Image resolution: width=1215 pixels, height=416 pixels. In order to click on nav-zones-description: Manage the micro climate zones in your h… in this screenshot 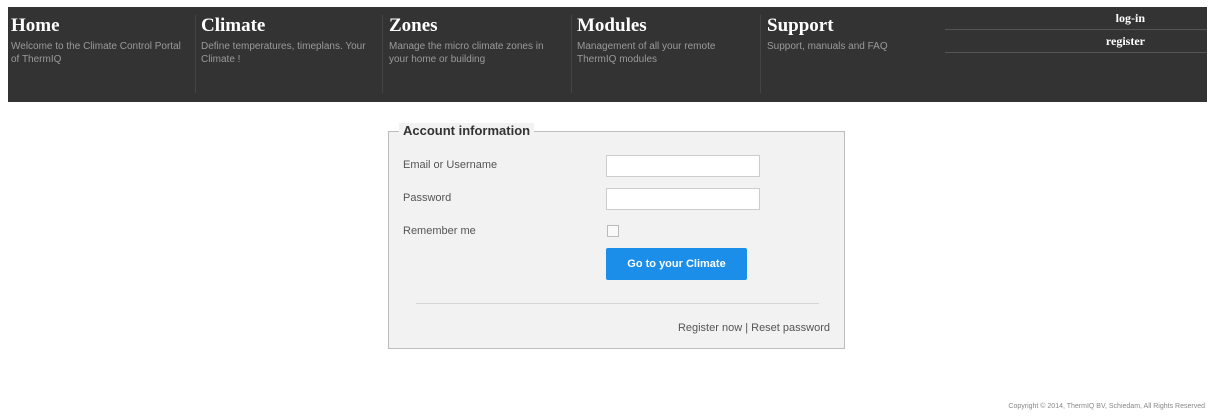, I will do `click(466, 53)`.